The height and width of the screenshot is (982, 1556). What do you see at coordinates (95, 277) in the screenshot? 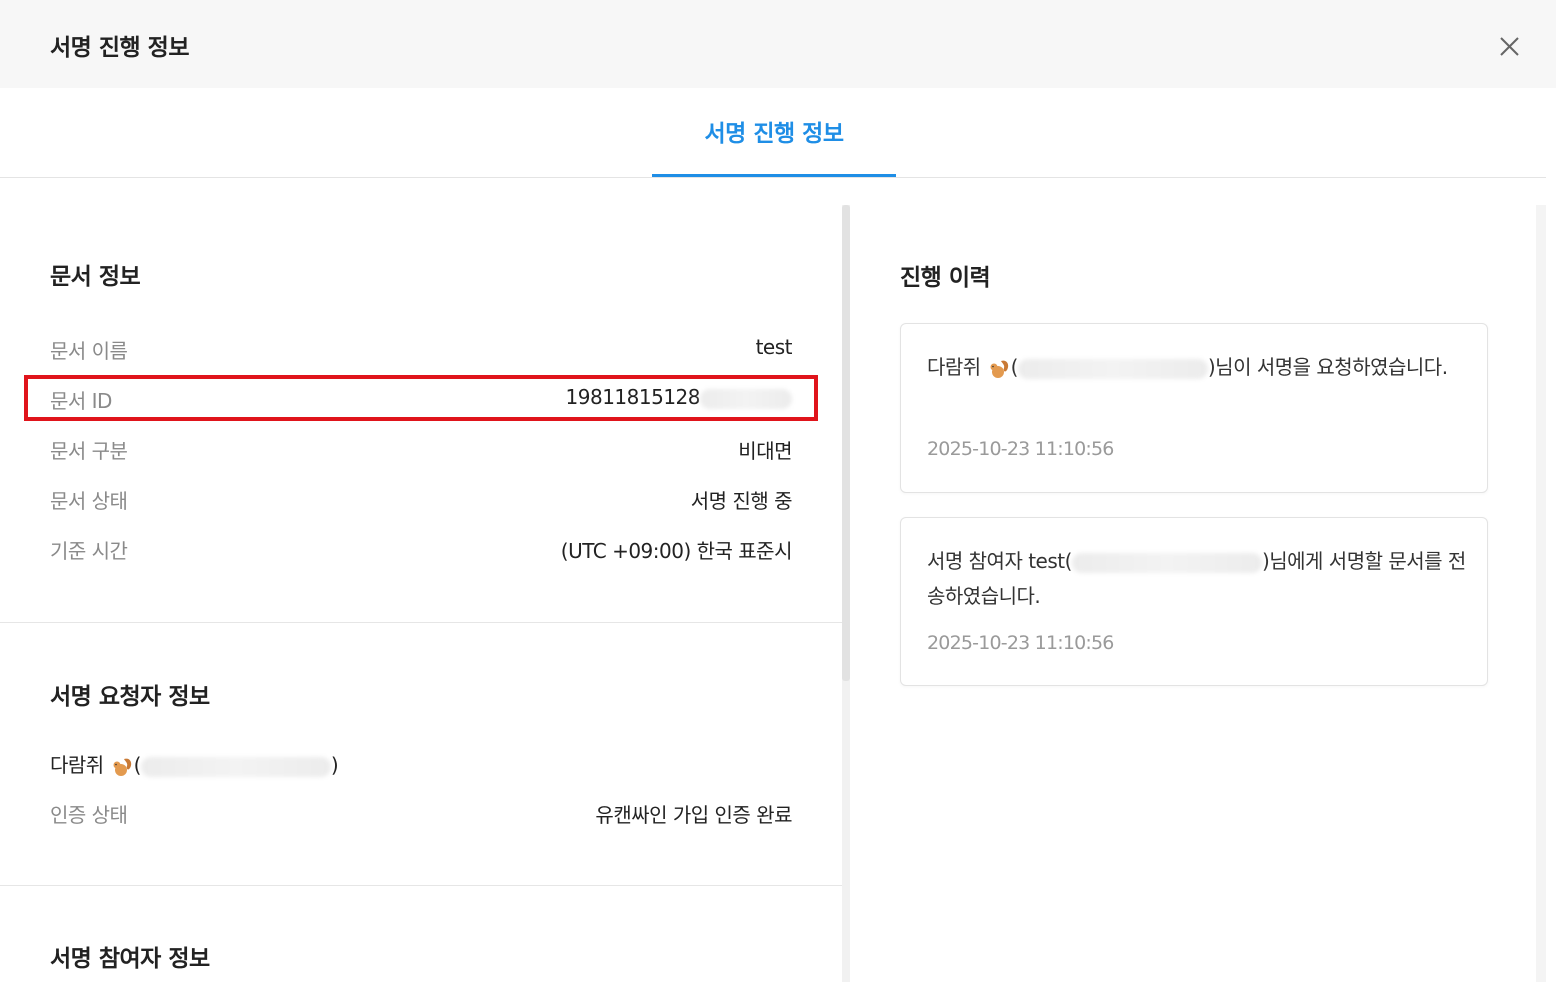
I see `document-info-title: 문서 정보` at bounding box center [95, 277].